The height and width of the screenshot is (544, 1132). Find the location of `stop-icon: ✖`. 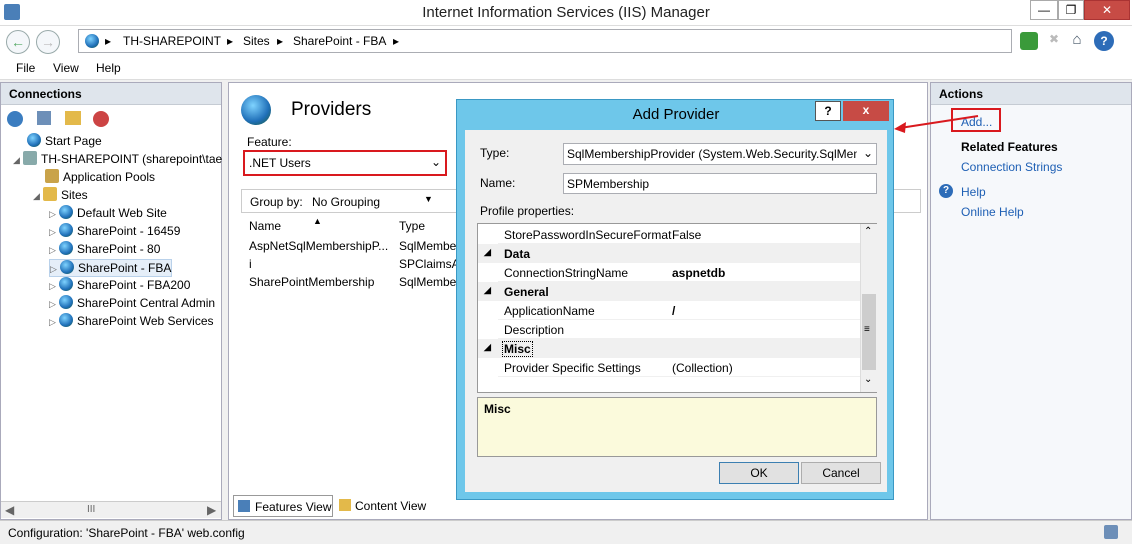

stop-icon: ✖ is located at coordinates (1054, 41).